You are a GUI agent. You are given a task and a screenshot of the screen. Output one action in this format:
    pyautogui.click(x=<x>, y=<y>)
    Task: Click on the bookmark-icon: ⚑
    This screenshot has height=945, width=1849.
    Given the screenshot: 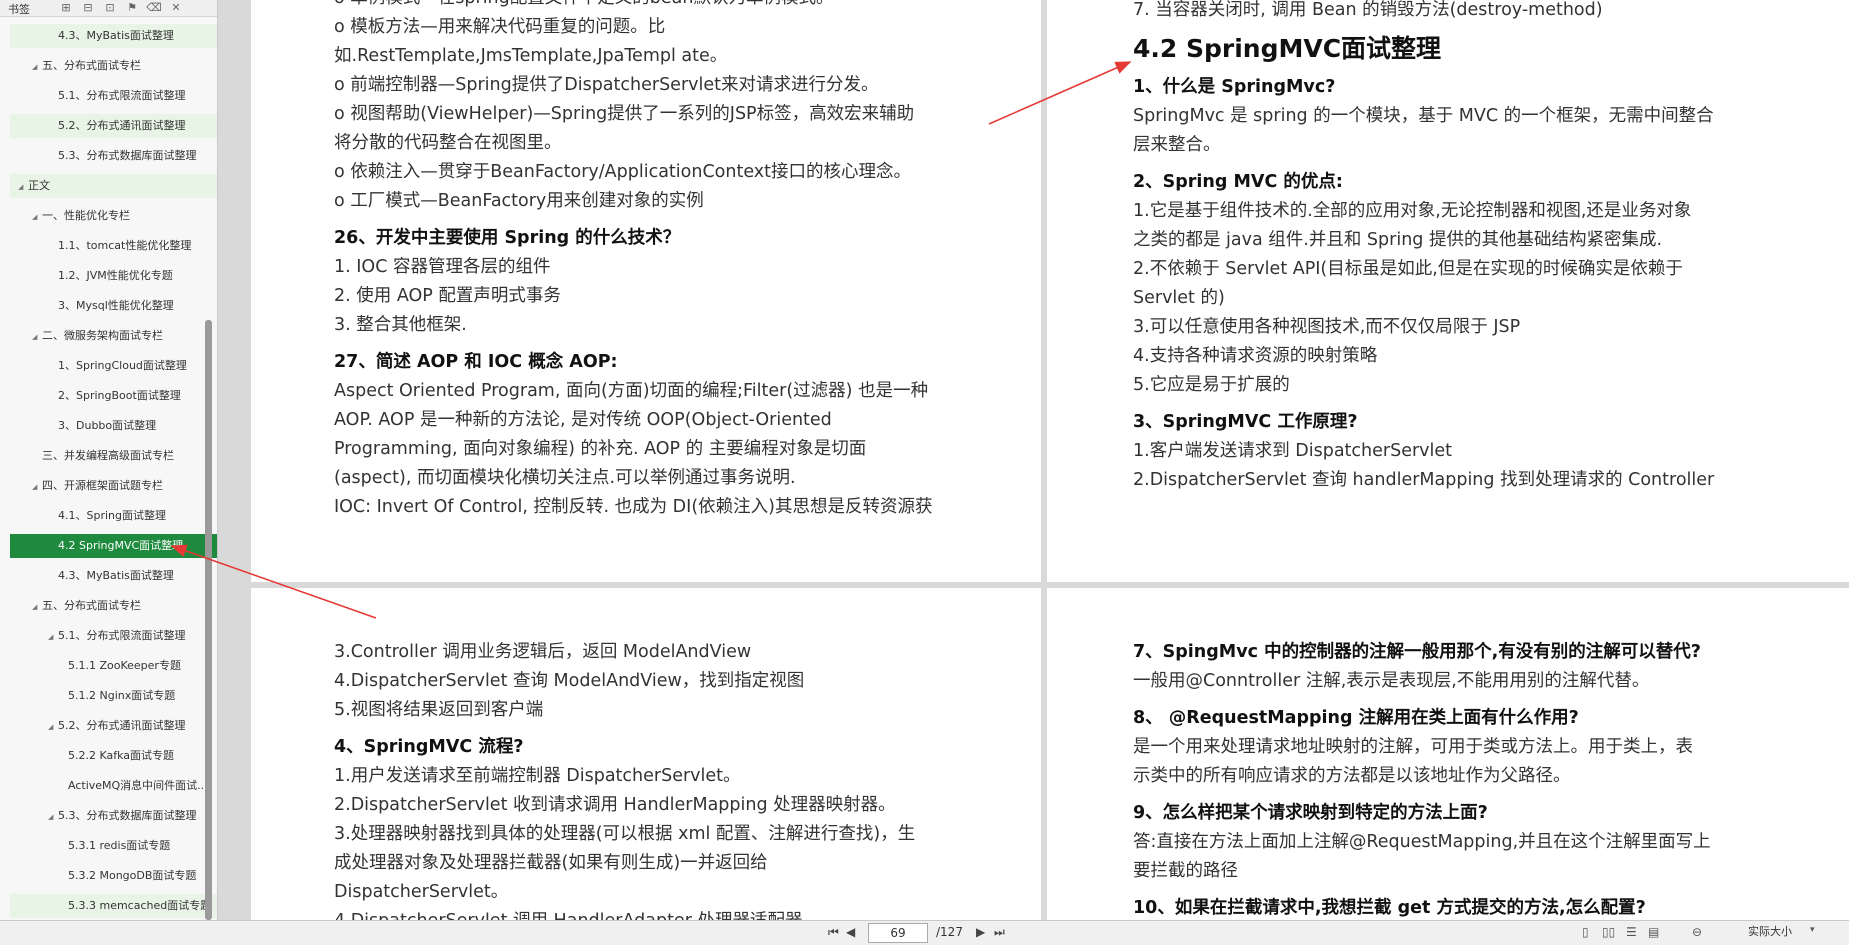 What is the action you would take?
    pyautogui.click(x=132, y=8)
    